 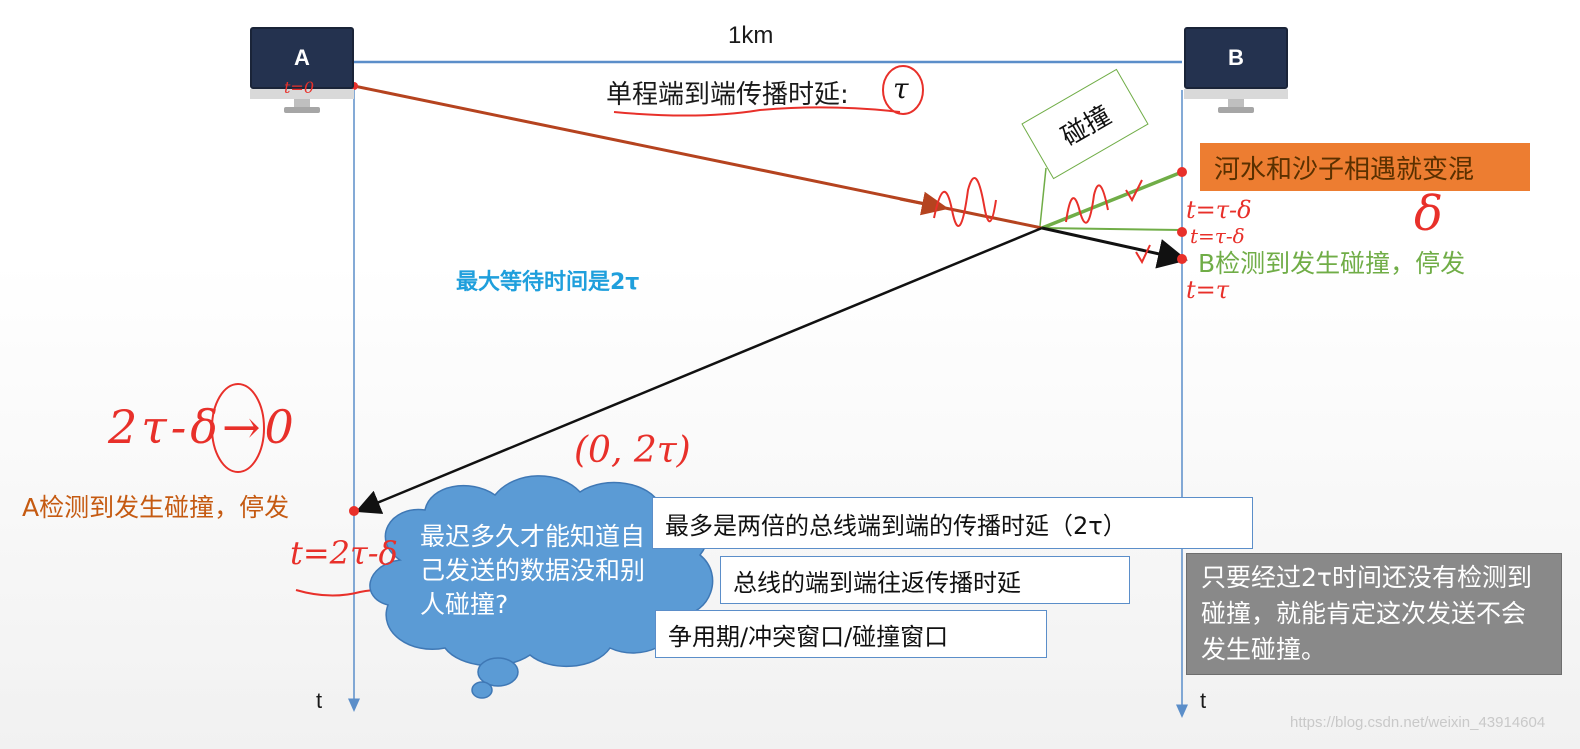 I want to click on collision-tag-pointer, so click(x=1043, y=197).